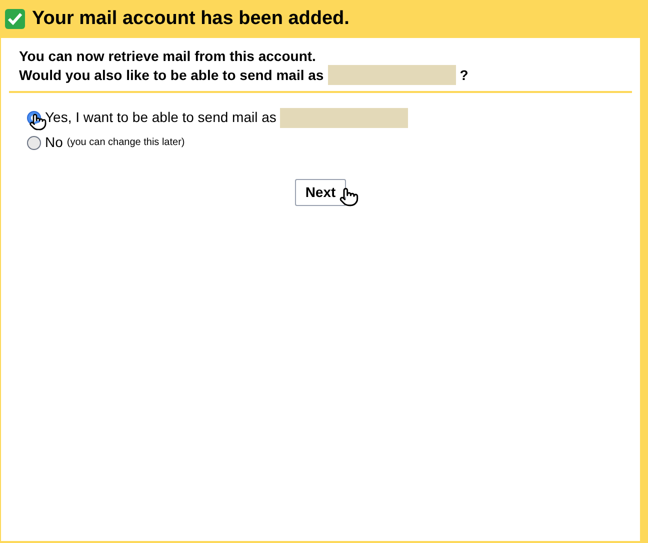  Describe the element at coordinates (171, 75) in the screenshot. I see `message-text: Would you also like to be able to send mail as` at that location.